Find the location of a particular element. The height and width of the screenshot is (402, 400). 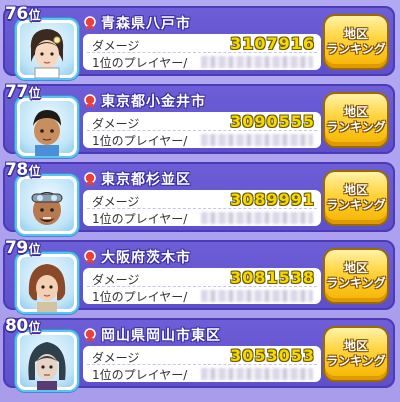

score-panel: ダメージ 3090555 1位のプレイヤー/ is located at coordinates (202, 130).